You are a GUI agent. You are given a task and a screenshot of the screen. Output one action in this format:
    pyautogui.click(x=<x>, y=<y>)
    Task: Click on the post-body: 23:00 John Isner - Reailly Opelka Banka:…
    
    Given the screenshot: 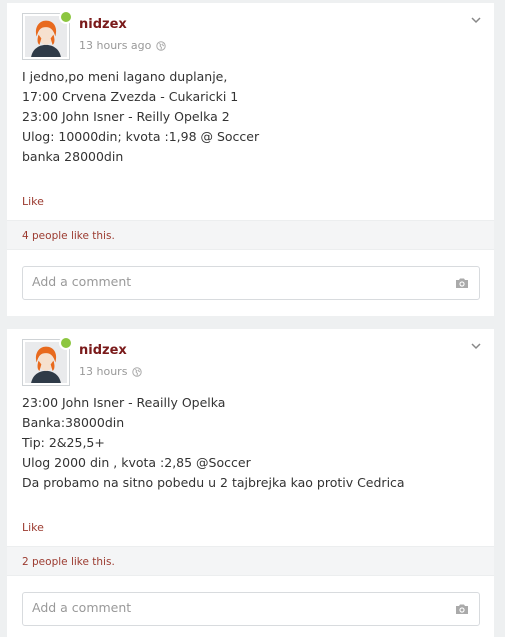 What is the action you would take?
    pyautogui.click(x=213, y=443)
    